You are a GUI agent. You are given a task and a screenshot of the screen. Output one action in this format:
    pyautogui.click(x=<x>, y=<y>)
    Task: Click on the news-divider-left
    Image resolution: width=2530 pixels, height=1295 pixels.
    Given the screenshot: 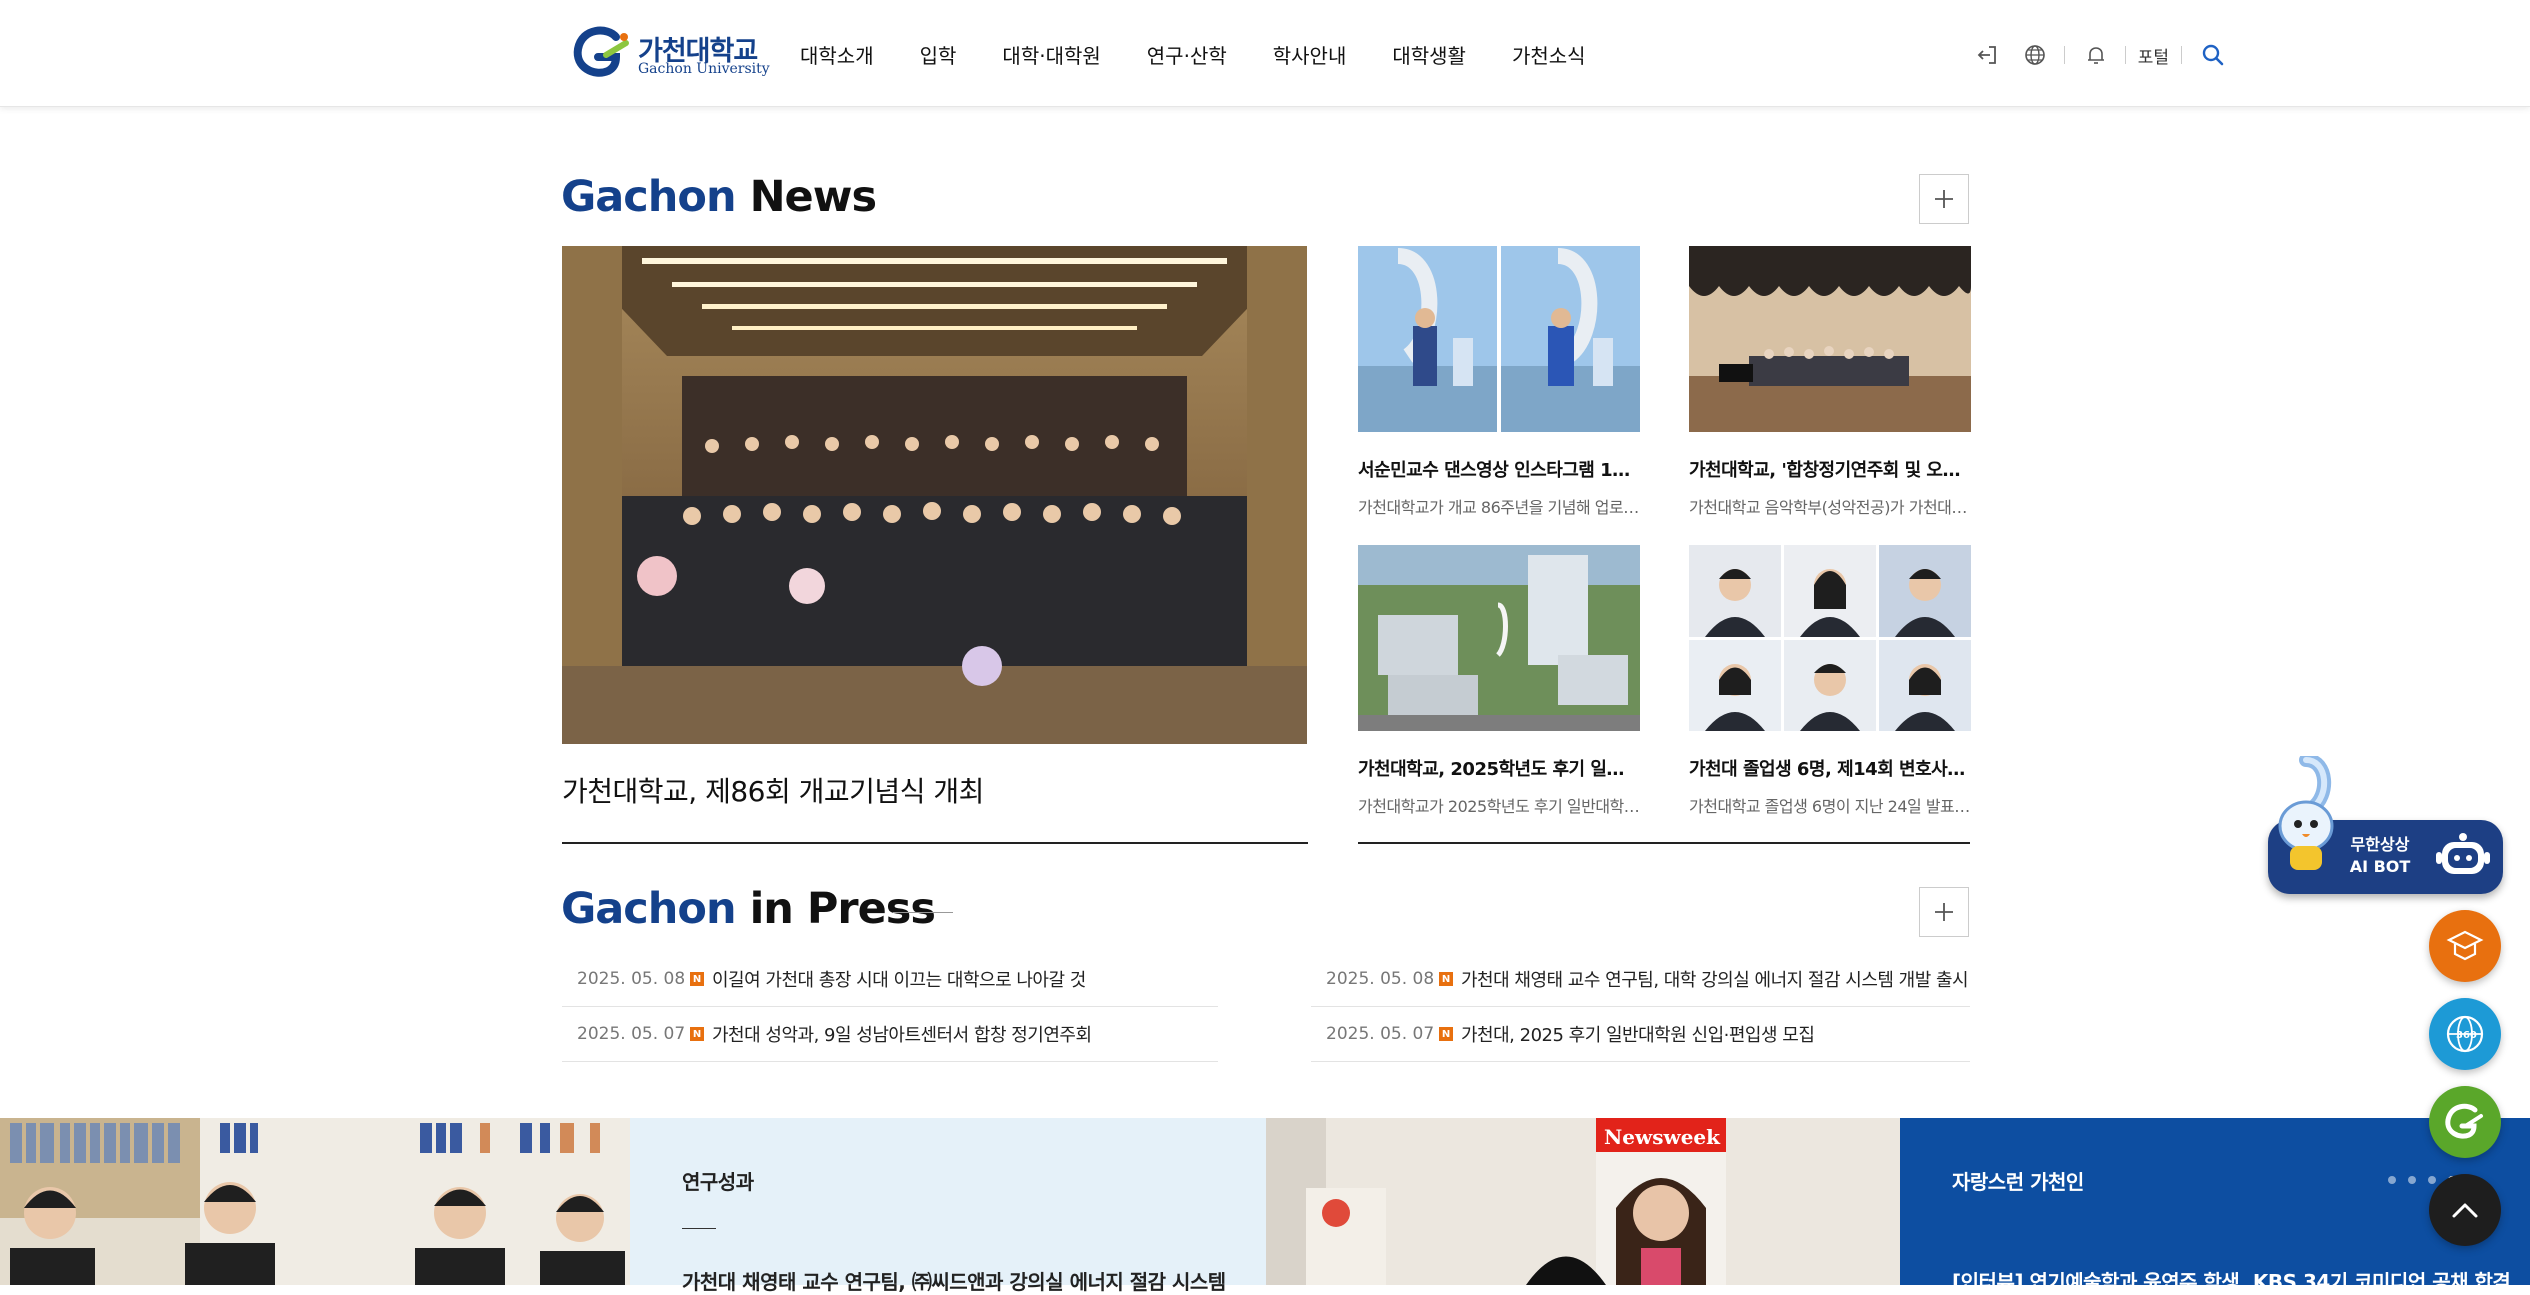 What is the action you would take?
    pyautogui.click(x=935, y=843)
    